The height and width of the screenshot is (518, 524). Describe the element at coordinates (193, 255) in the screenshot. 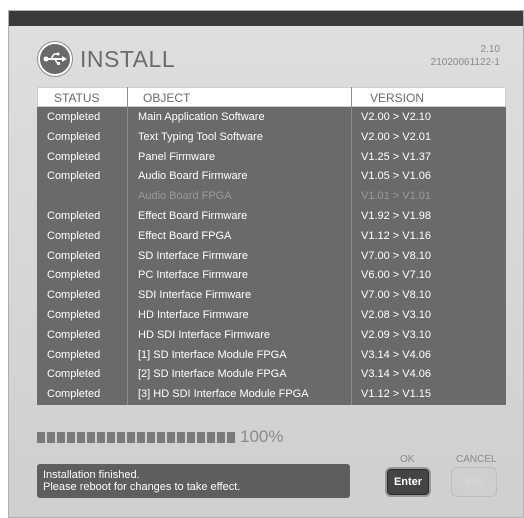

I see `object-cell: SD Interface Firmware` at that location.